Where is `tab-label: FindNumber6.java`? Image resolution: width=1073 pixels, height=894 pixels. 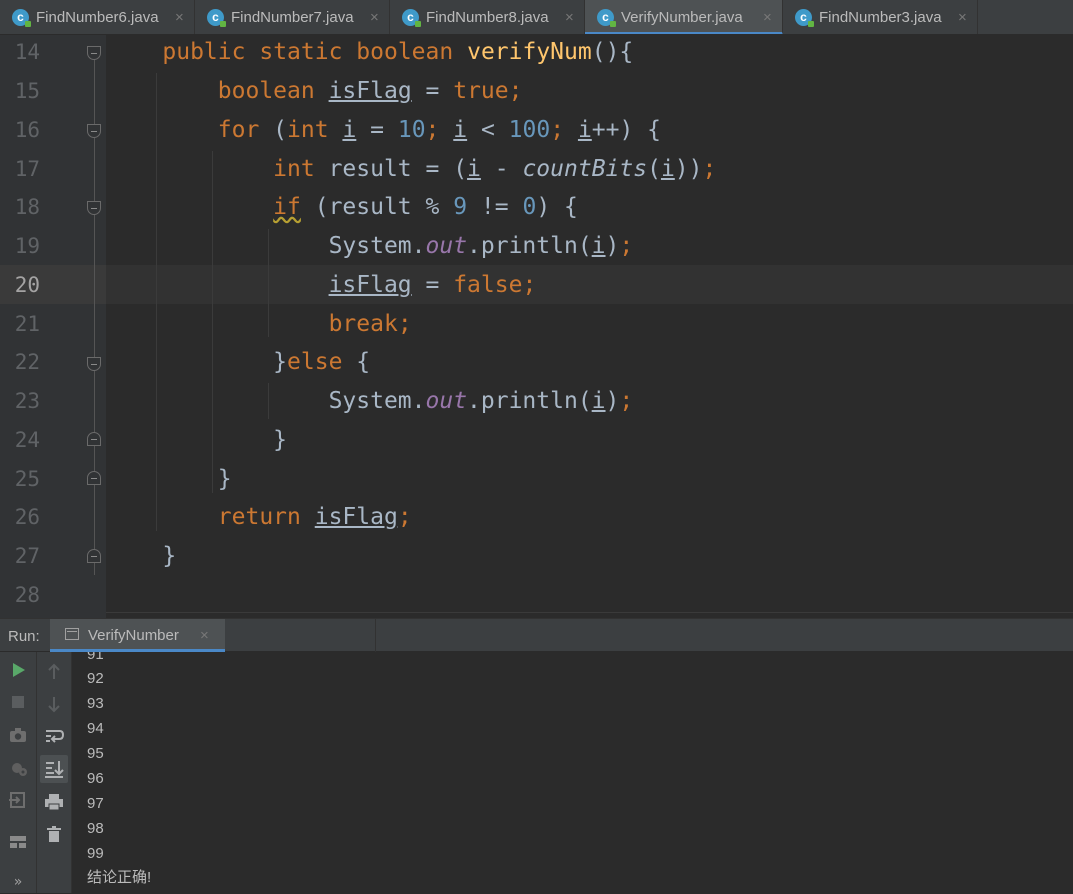
tab-label: FindNumber6.java is located at coordinates (97, 17).